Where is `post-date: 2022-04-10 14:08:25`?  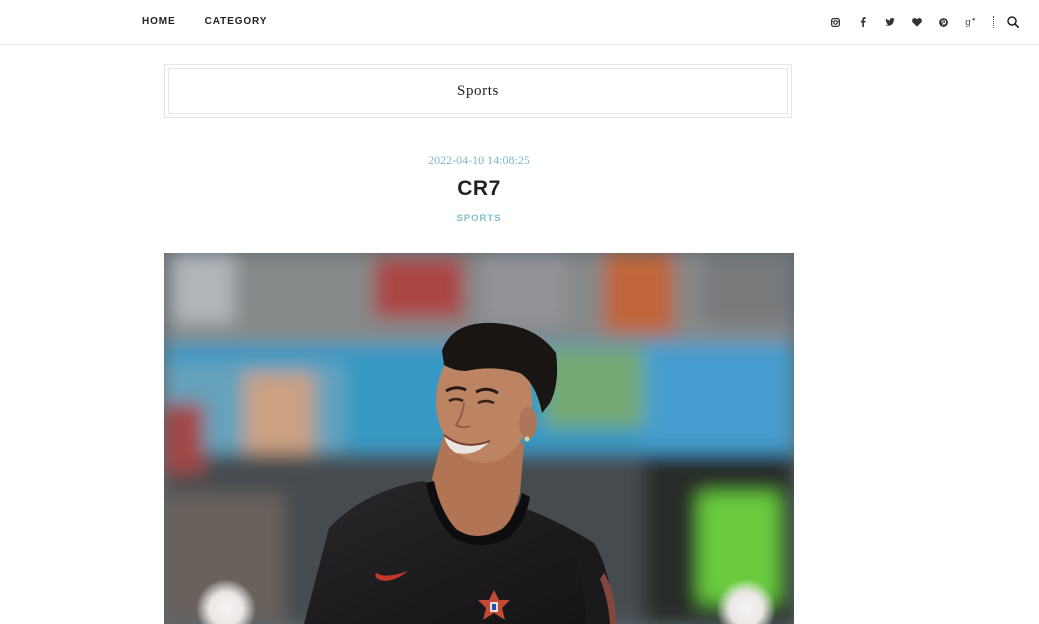
post-date: 2022-04-10 14:08:25 is located at coordinates (479, 160).